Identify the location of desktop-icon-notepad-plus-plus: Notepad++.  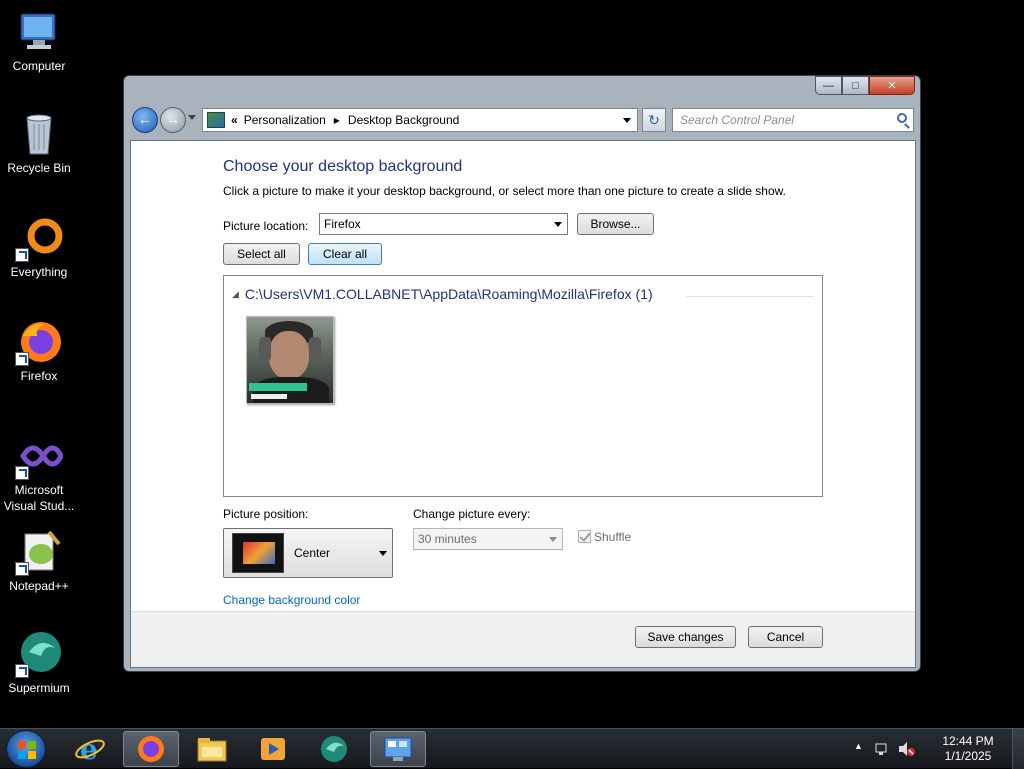
(39, 561).